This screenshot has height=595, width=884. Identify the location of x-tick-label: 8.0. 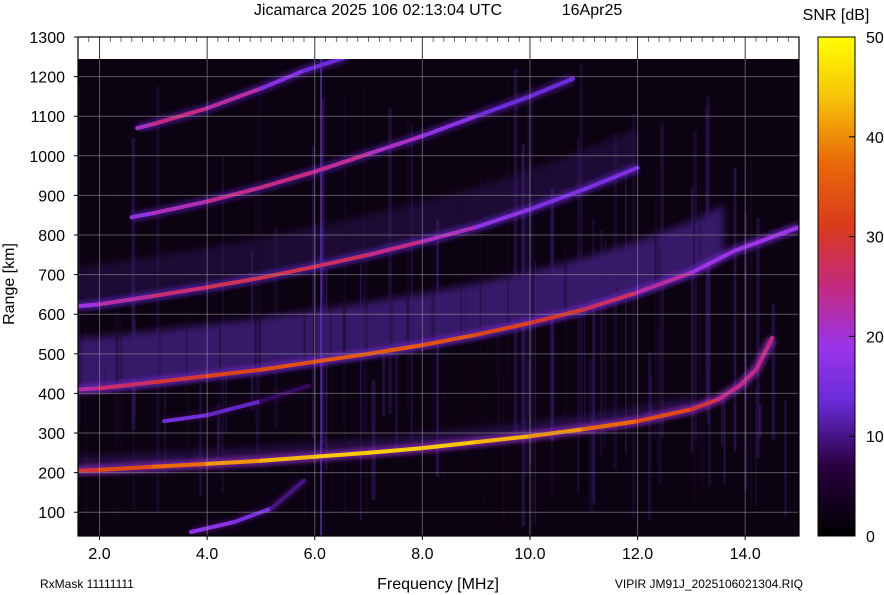
(422, 554).